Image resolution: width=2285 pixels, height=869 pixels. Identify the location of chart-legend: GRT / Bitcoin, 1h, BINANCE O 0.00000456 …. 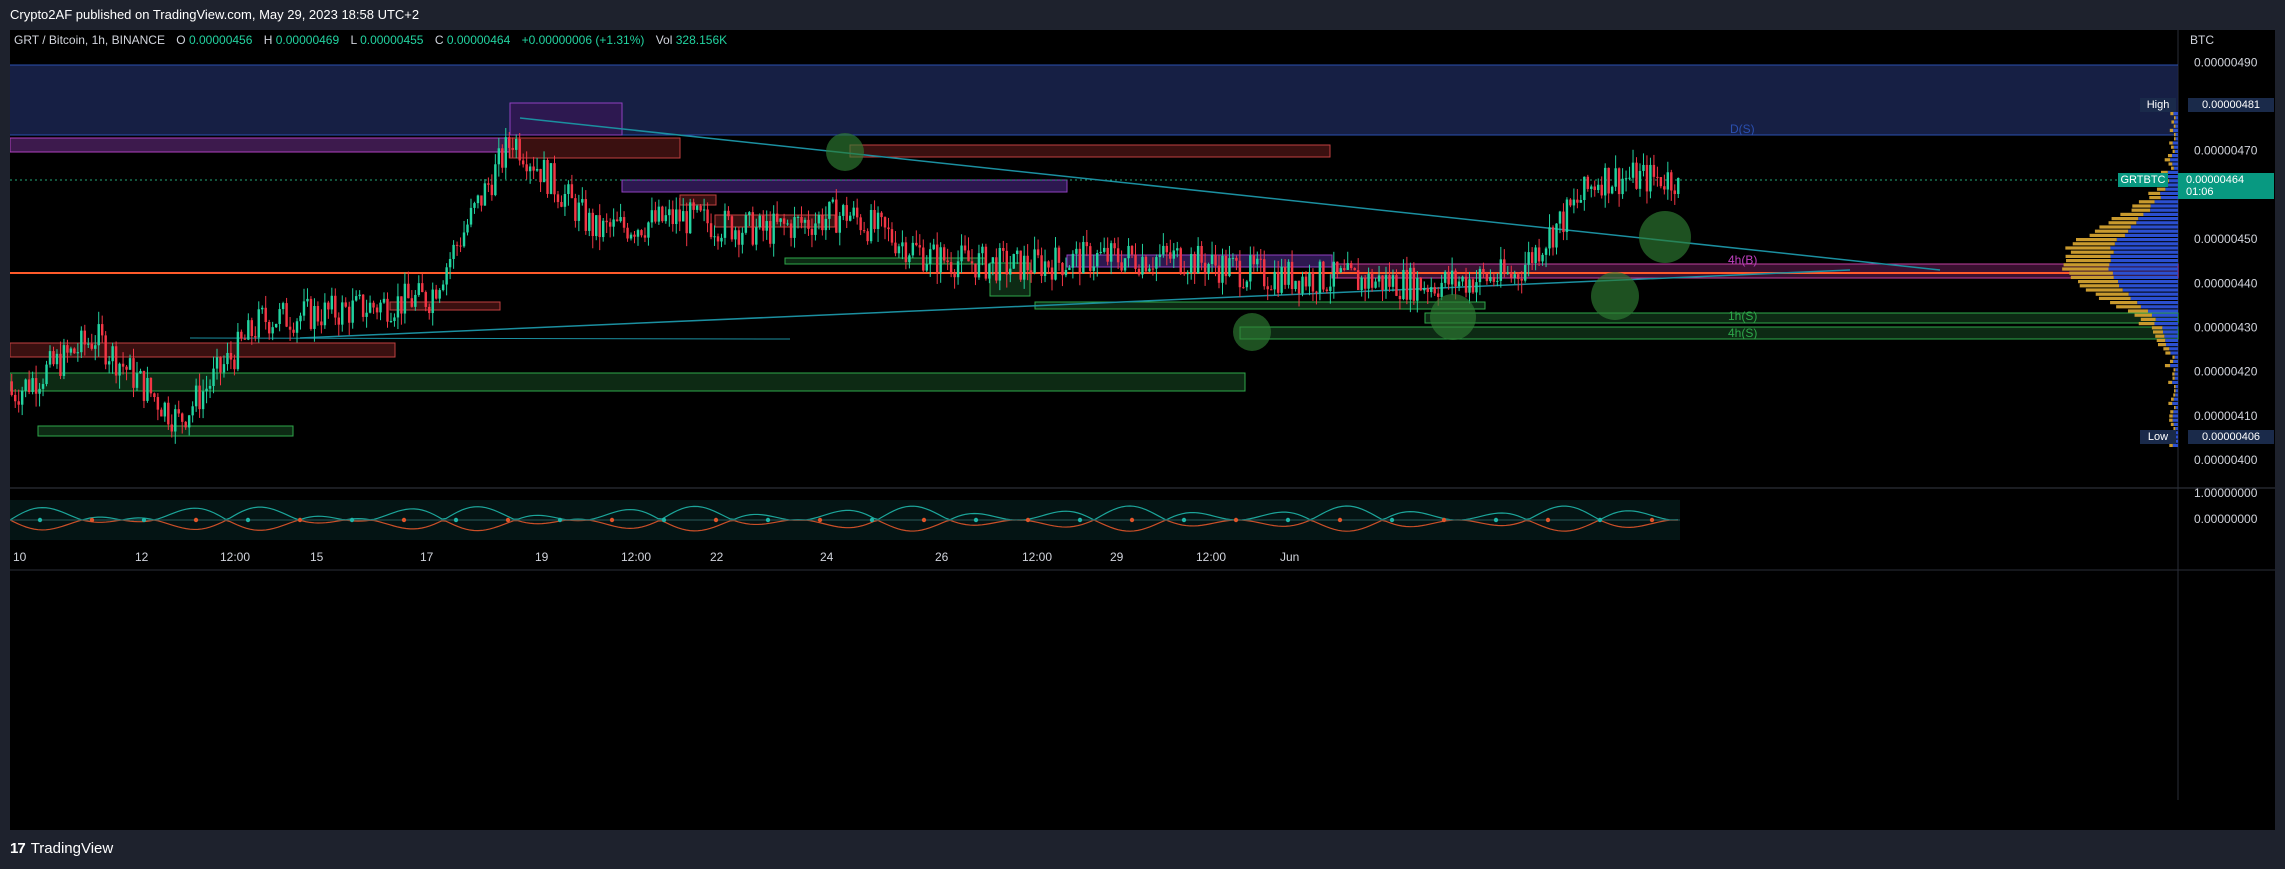
(370, 40).